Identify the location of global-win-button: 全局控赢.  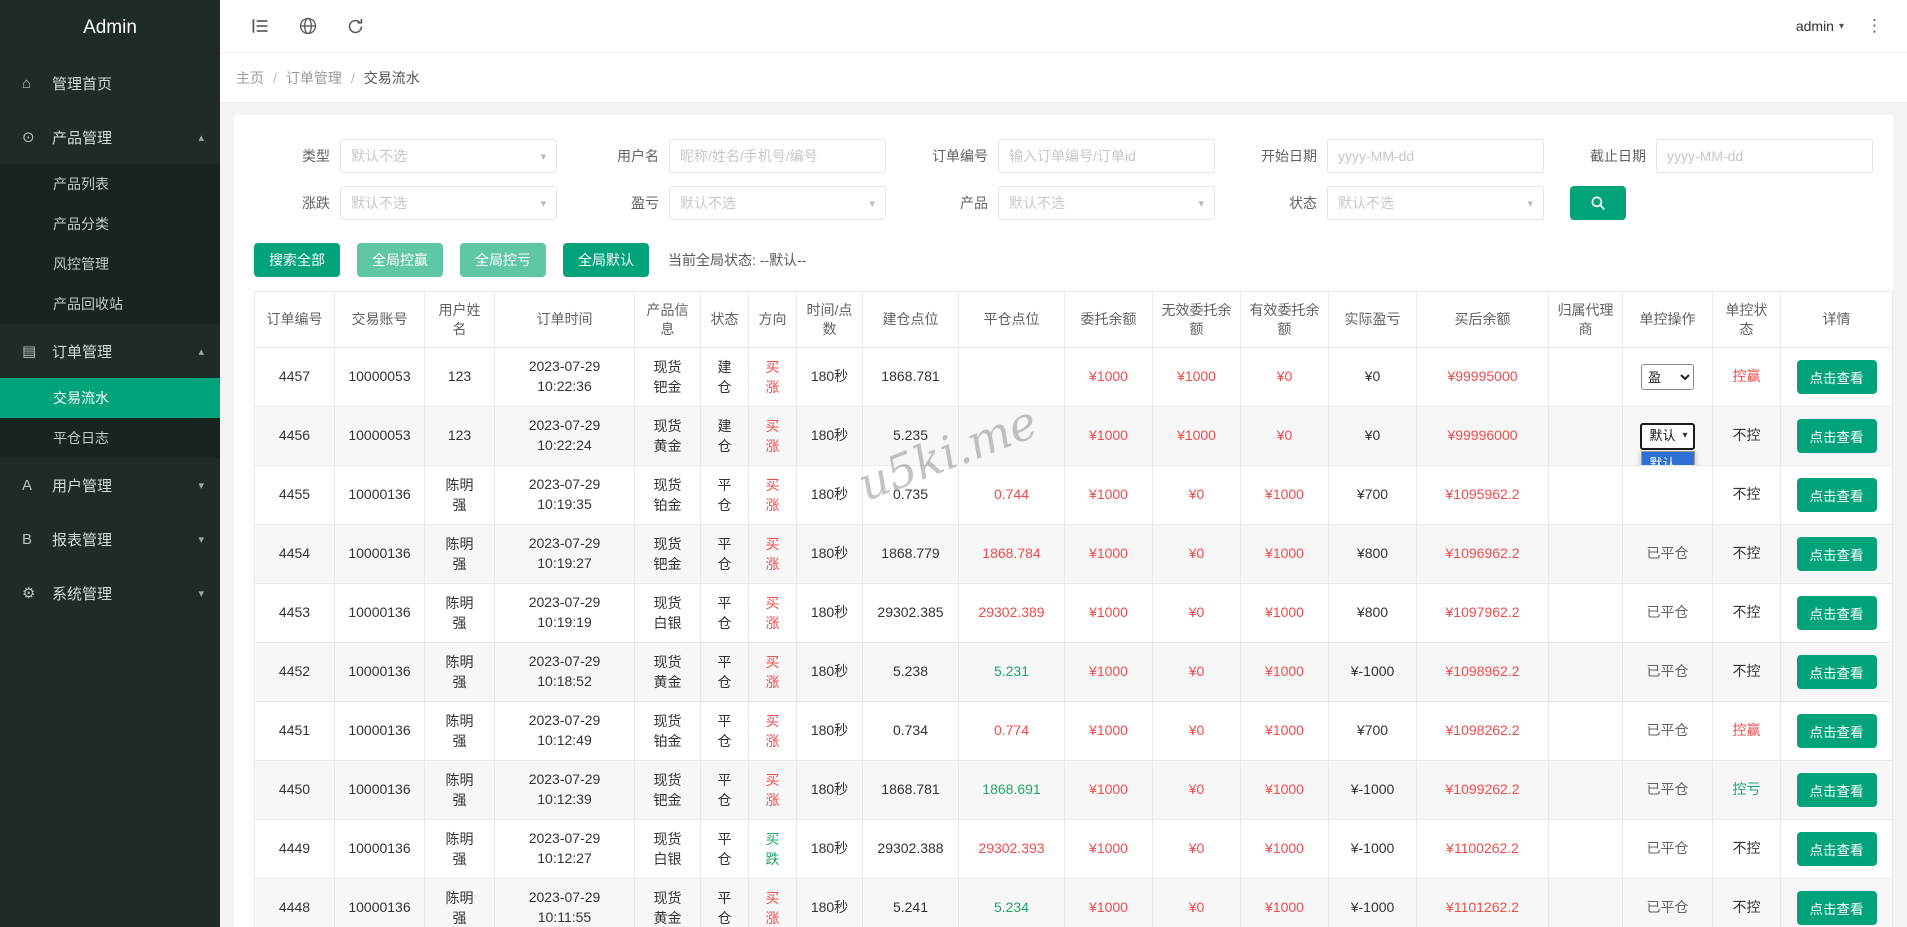
(400, 260).